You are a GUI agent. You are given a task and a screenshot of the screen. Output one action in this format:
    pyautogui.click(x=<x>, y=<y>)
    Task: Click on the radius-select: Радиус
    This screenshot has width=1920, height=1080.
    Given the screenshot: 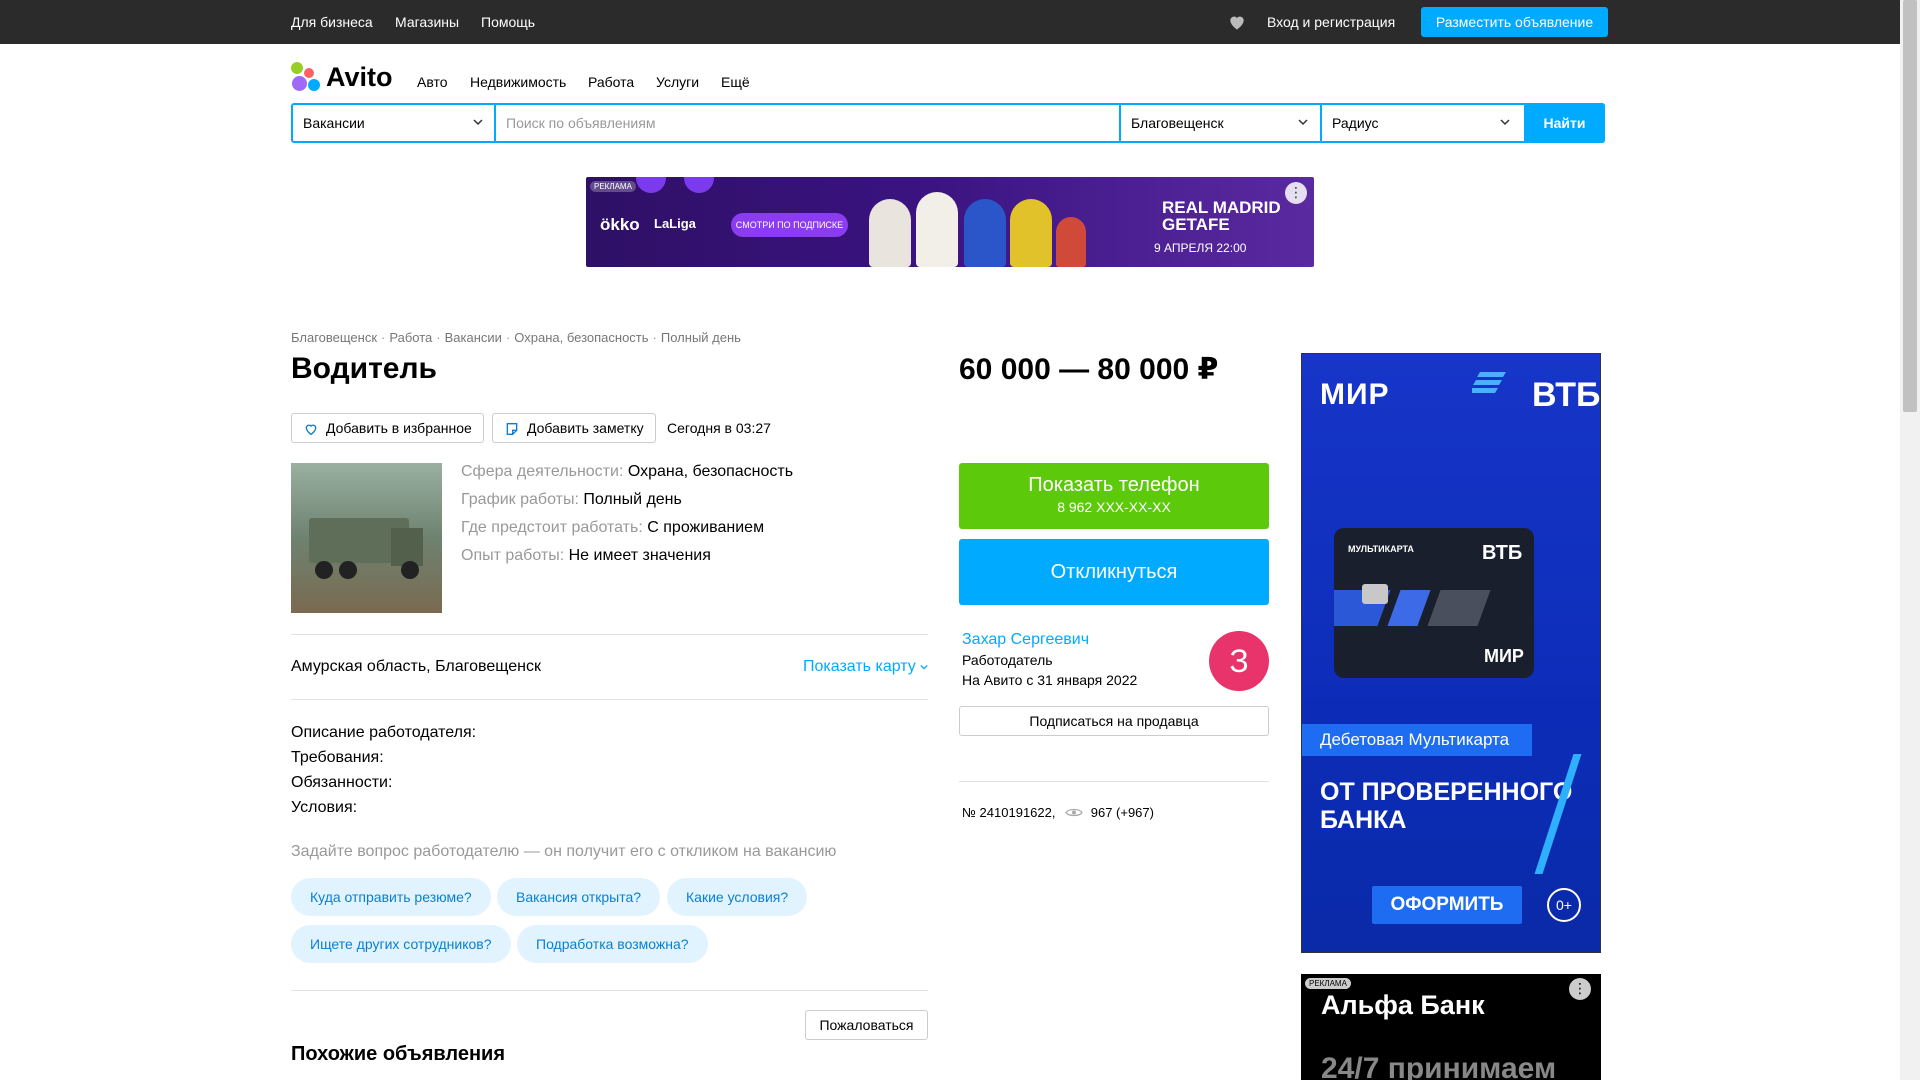 What is the action you would take?
    pyautogui.click(x=1422, y=123)
    